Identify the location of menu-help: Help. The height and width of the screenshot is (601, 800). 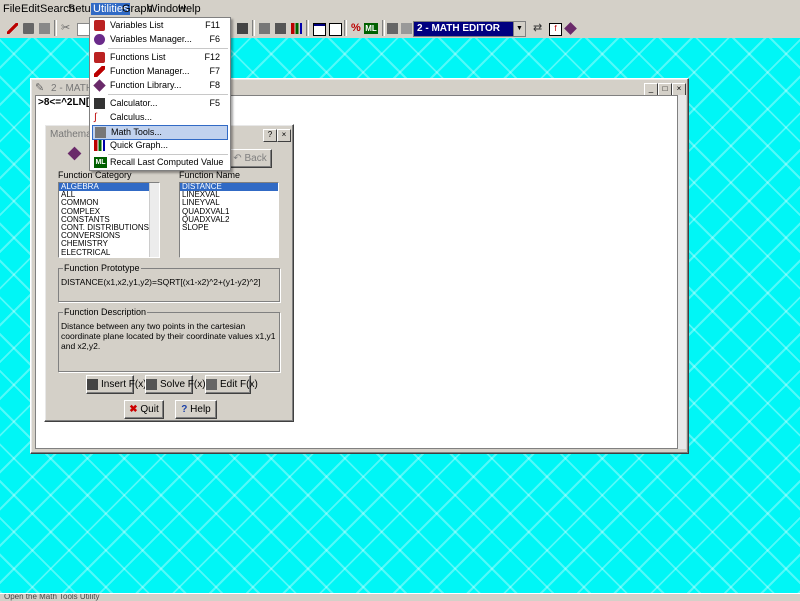
(189, 9).